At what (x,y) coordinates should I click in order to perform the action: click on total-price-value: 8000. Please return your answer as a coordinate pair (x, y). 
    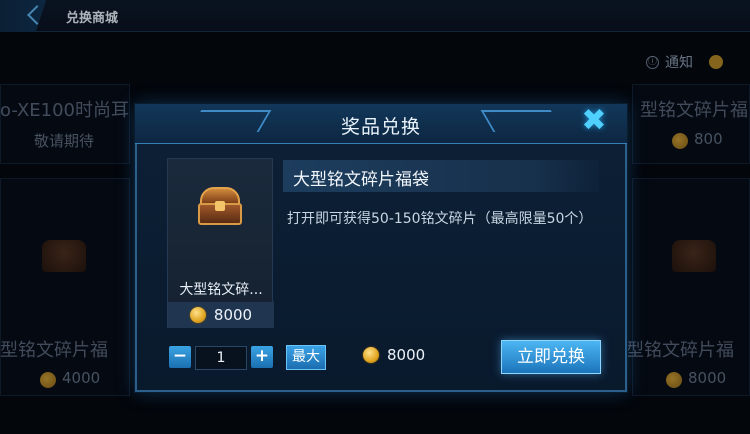
    Looking at the image, I should click on (406, 355).